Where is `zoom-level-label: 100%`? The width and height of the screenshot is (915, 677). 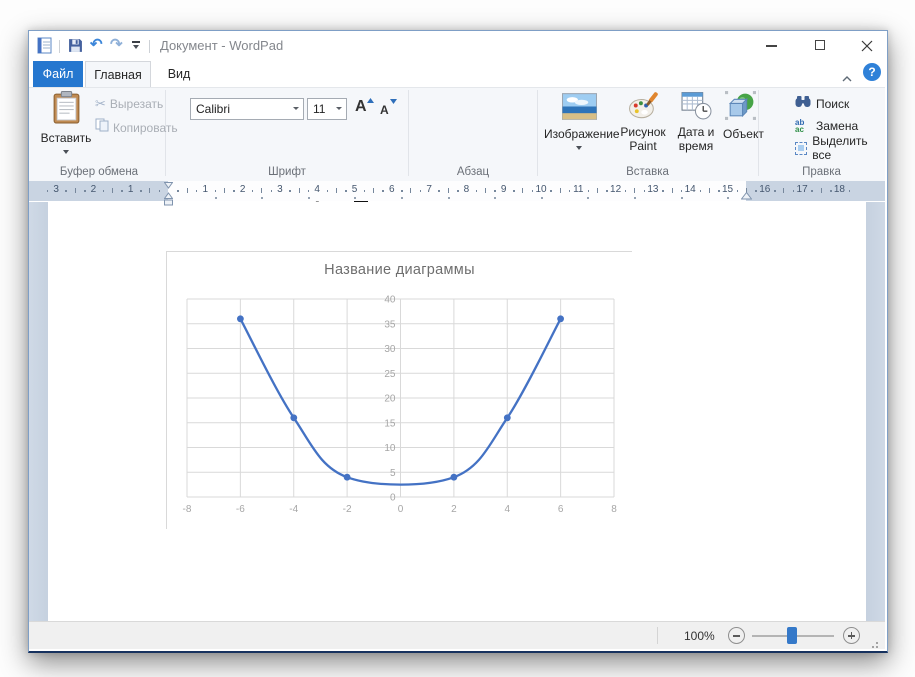
zoom-level-label: 100% is located at coordinates (699, 636).